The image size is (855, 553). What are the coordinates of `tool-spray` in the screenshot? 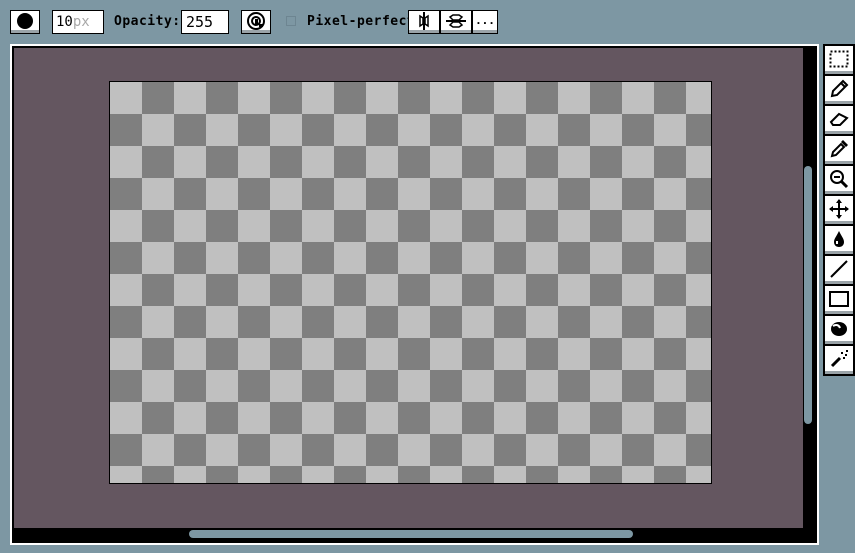 It's located at (839, 360).